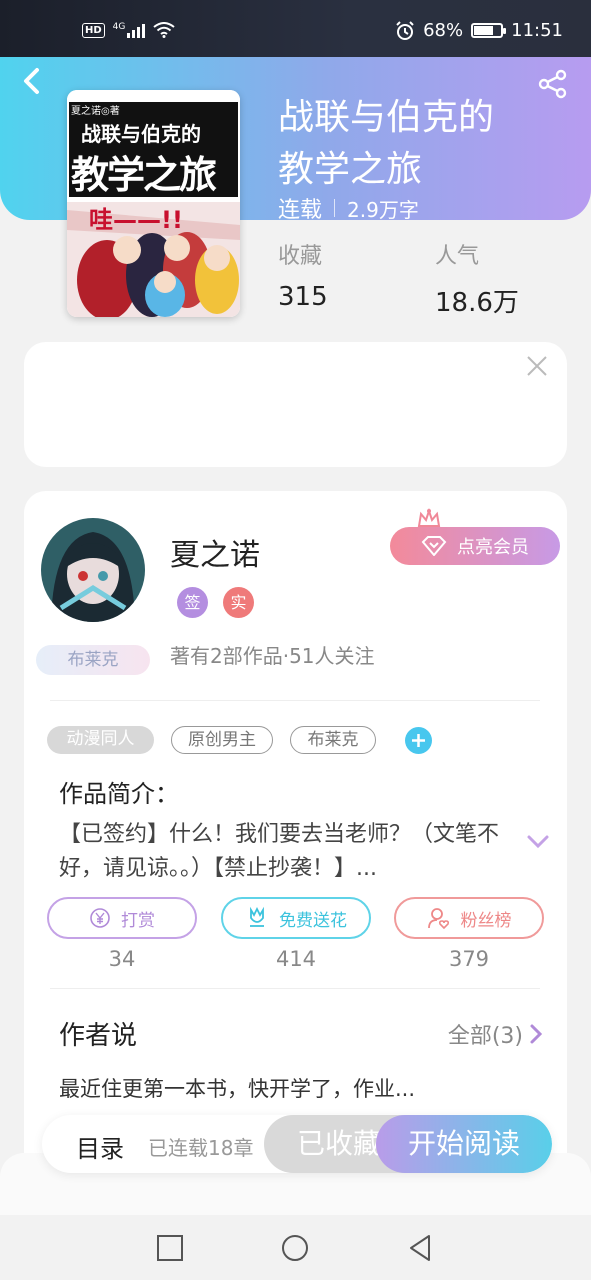  I want to click on signal-icon: 4G, so click(129, 30).